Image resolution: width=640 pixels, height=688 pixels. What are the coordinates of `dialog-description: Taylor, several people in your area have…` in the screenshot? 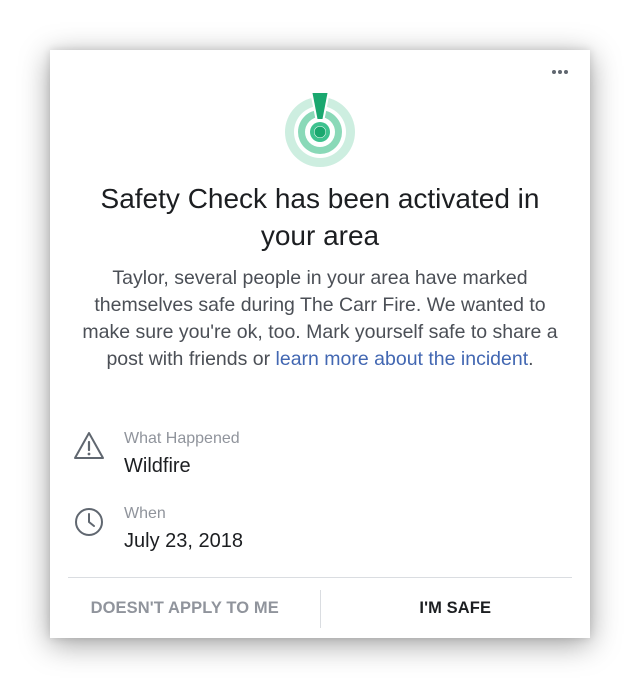 It's located at (320, 319).